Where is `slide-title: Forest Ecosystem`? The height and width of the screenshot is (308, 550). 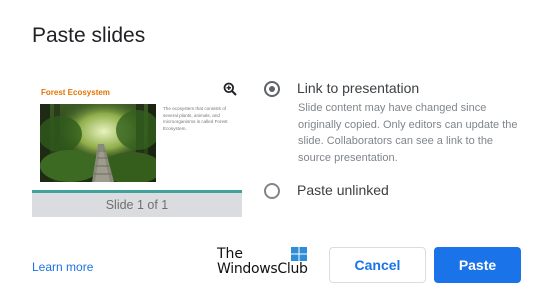 slide-title: Forest Ecosystem is located at coordinates (75, 92).